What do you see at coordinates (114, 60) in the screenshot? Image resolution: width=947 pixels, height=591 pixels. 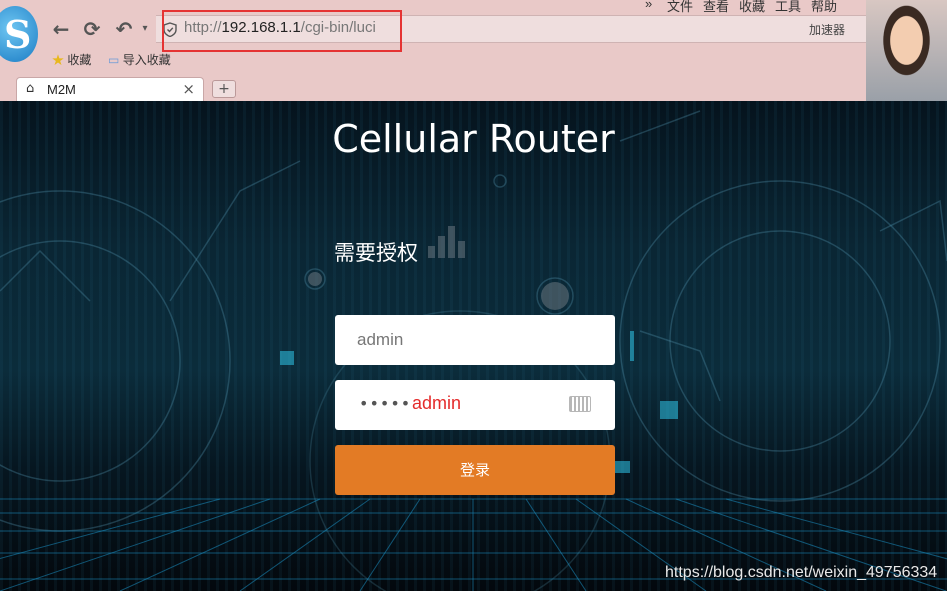 I see `folder-icon: ▭` at bounding box center [114, 60].